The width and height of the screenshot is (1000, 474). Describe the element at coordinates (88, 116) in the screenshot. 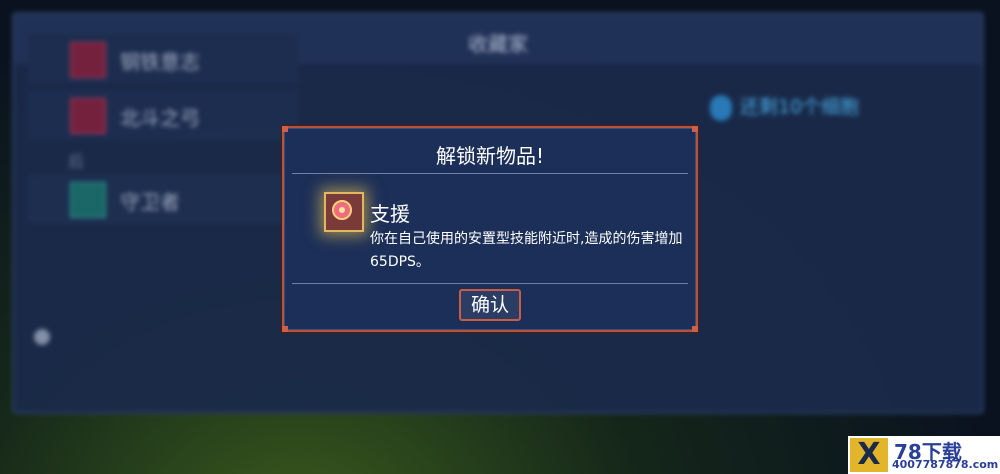

I see `bow-icon` at that location.